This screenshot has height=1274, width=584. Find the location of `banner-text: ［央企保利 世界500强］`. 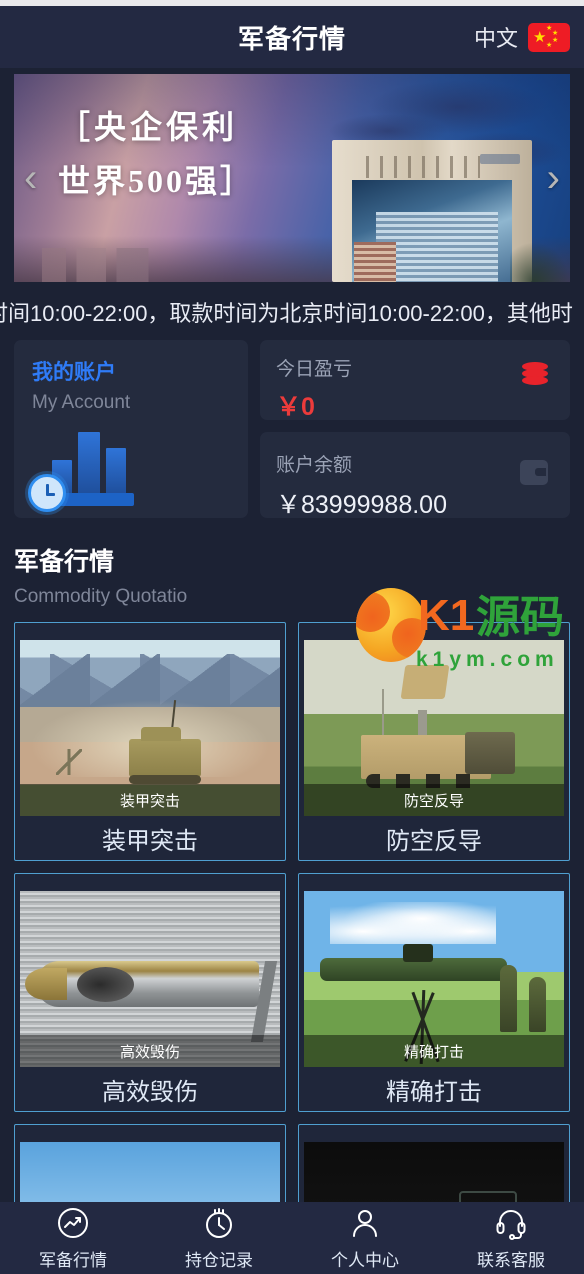

banner-text: ［央企保利 世界500强］ is located at coordinates (156, 152).